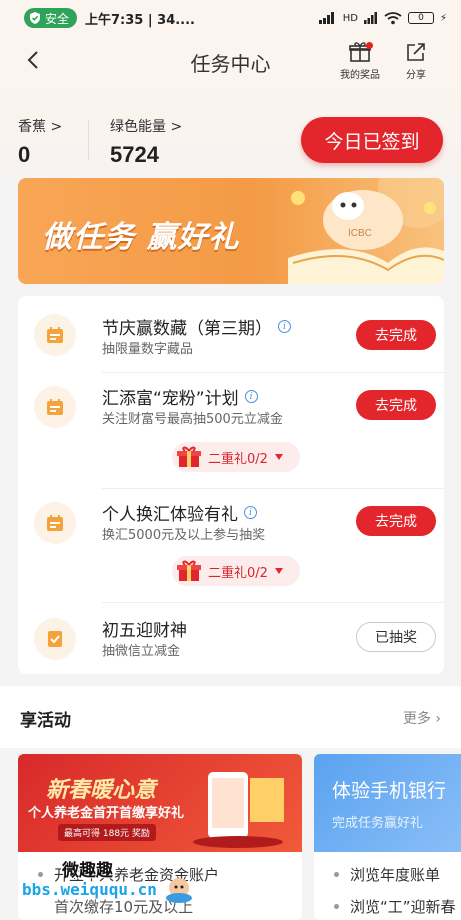  What do you see at coordinates (416, 52) in the screenshot?
I see `share-icon` at bounding box center [416, 52].